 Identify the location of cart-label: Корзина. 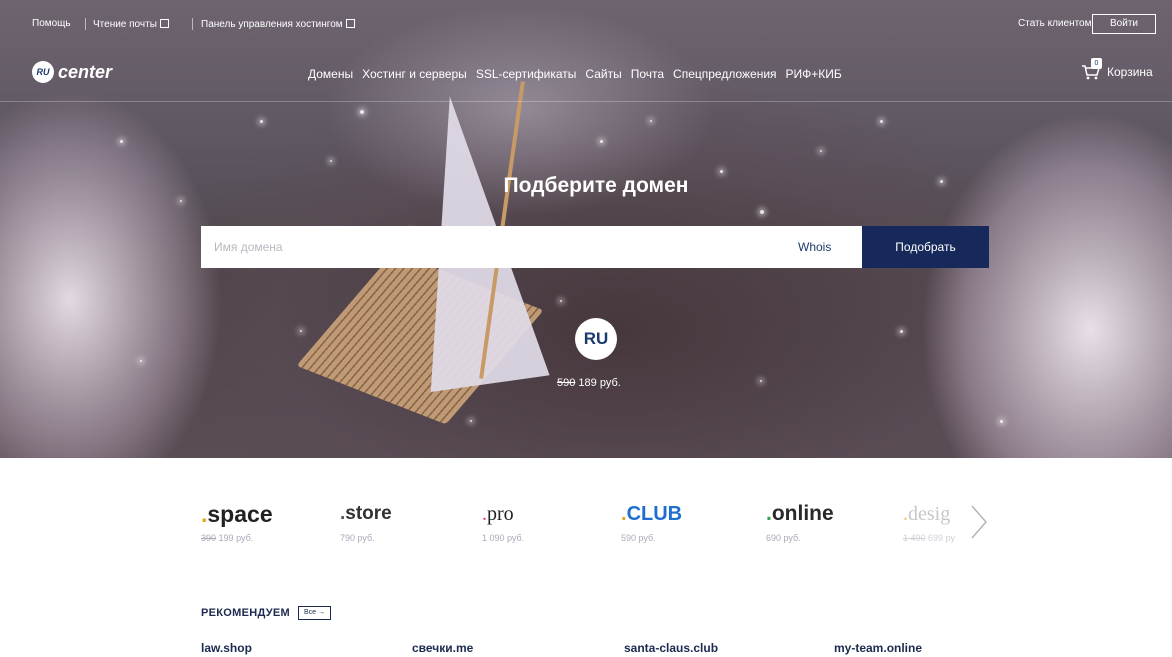
(1130, 72).